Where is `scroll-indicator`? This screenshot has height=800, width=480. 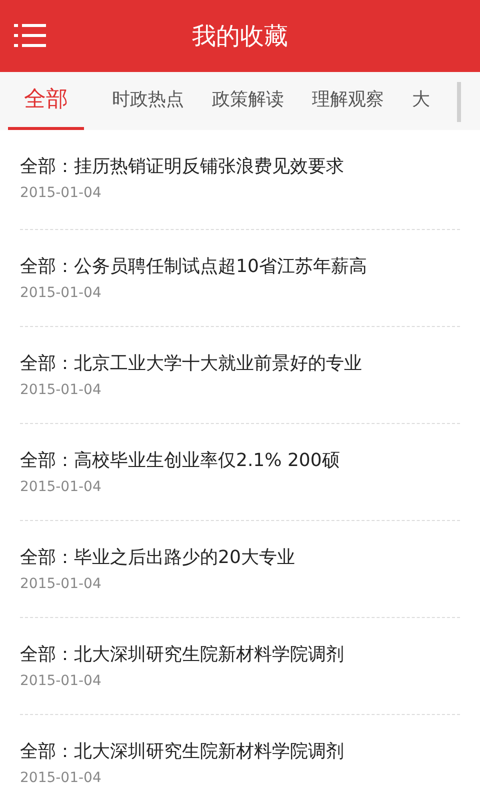 scroll-indicator is located at coordinates (459, 102).